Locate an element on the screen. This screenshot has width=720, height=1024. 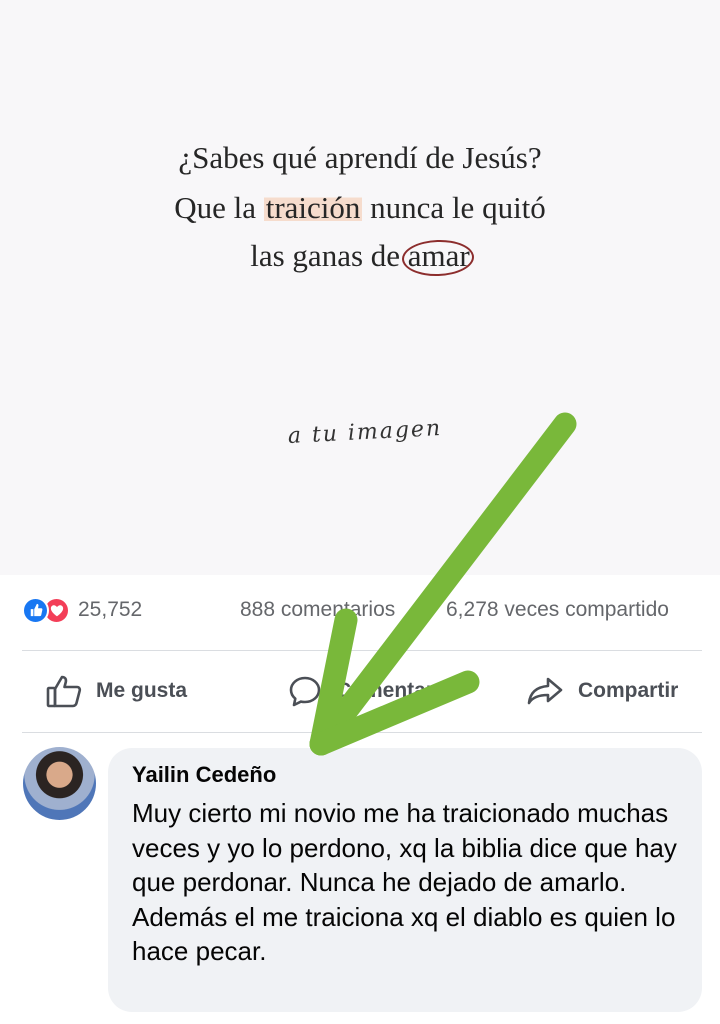
quote-line-2-start: Que la is located at coordinates (219, 207).